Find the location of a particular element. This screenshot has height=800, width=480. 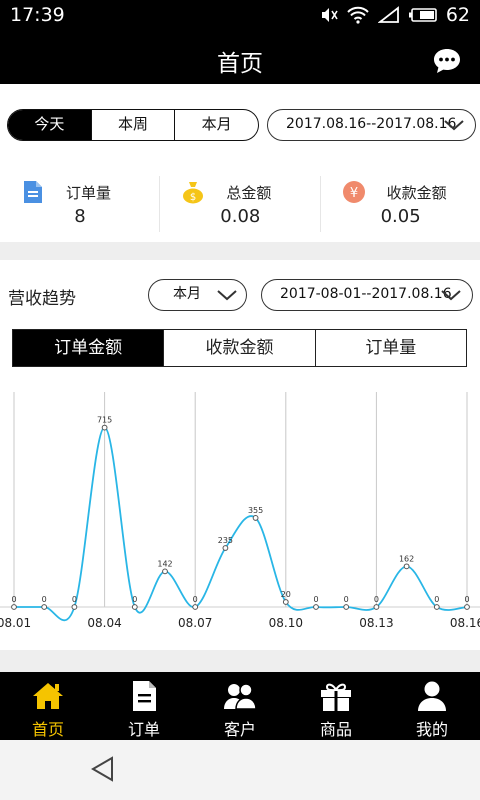

status-bar: 17:39 62 is located at coordinates (240, 16).